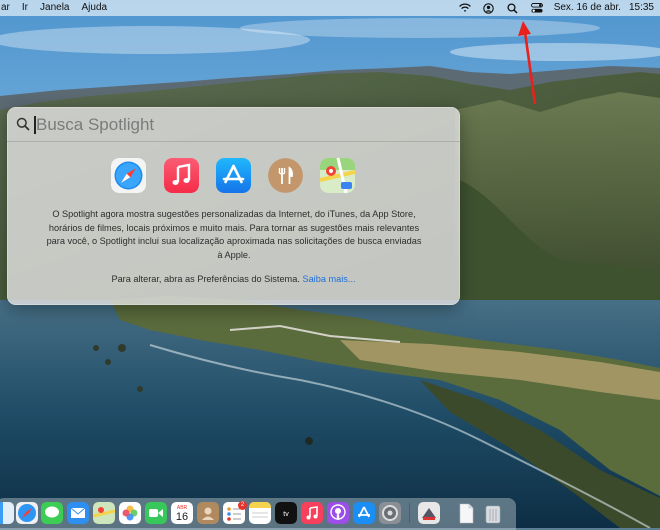  I want to click on spotlight-search-input, so click(236, 125).